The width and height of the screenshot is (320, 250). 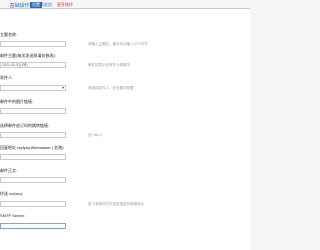 What do you see at coordinates (33, 111) in the screenshot?
I see `image-link-input` at bounding box center [33, 111].